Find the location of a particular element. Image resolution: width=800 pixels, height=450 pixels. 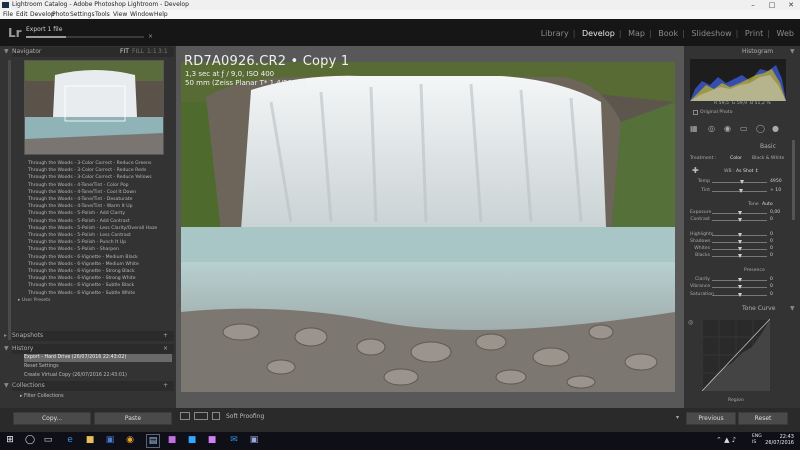

photoshop-icon: ■ is located at coordinates (192, 440).